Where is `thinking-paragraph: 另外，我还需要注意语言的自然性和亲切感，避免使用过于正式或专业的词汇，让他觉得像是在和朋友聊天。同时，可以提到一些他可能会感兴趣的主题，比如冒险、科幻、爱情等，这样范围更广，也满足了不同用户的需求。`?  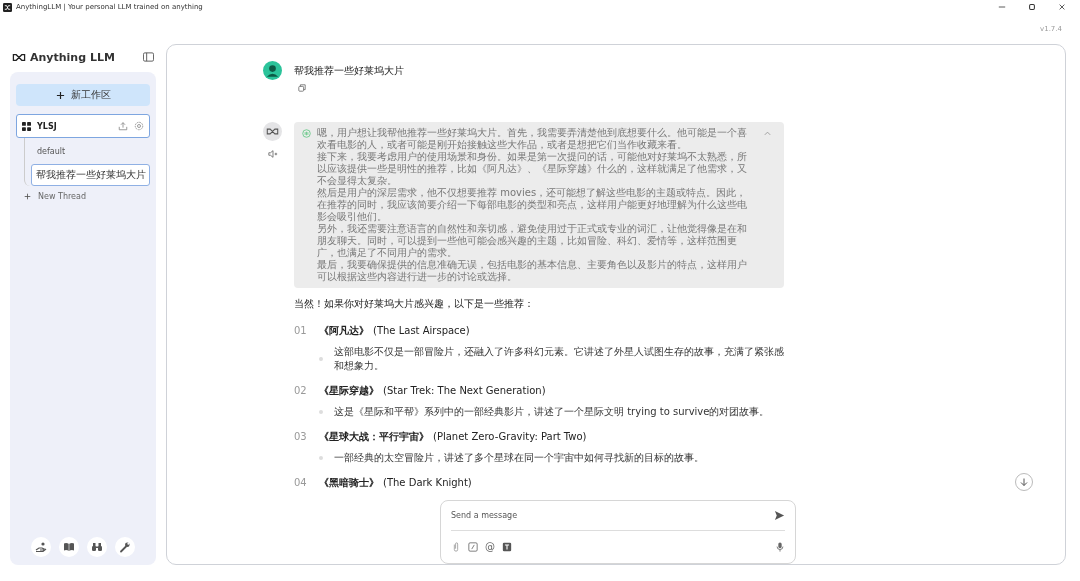
thinking-paragraph: 另外，我还需要注意语言的自然性和亲切感，避免使用过于正式或专业的词汇，让他觉得像是在和朋友聊天。同时，可以提到一些他可能会感兴趣的主题，比如冒险、科幻、爱情等，这样范围更广，也满足了不同用户的需求。 is located at coordinates (532, 241).